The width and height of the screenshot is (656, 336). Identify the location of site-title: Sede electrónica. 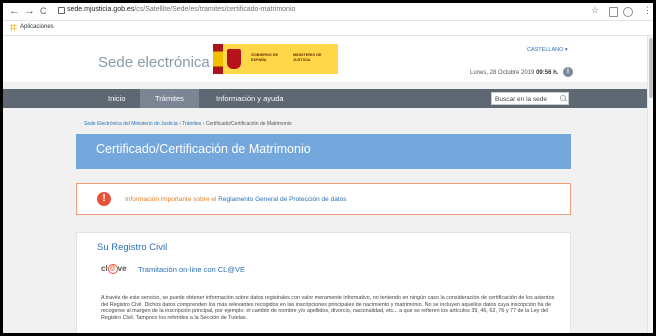
(154, 62).